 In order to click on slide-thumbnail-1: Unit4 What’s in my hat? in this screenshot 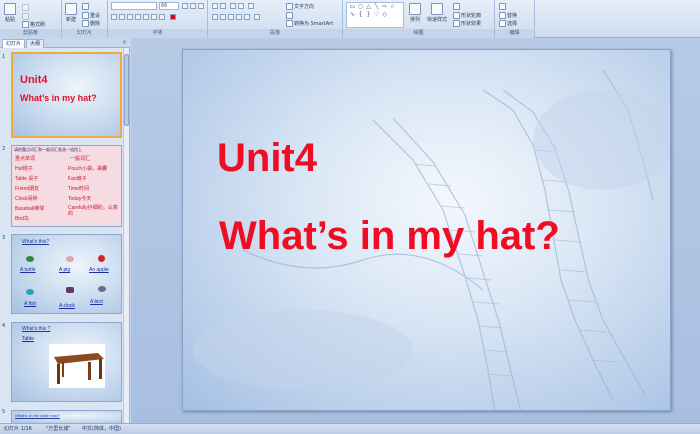, I will do `click(66, 95)`.